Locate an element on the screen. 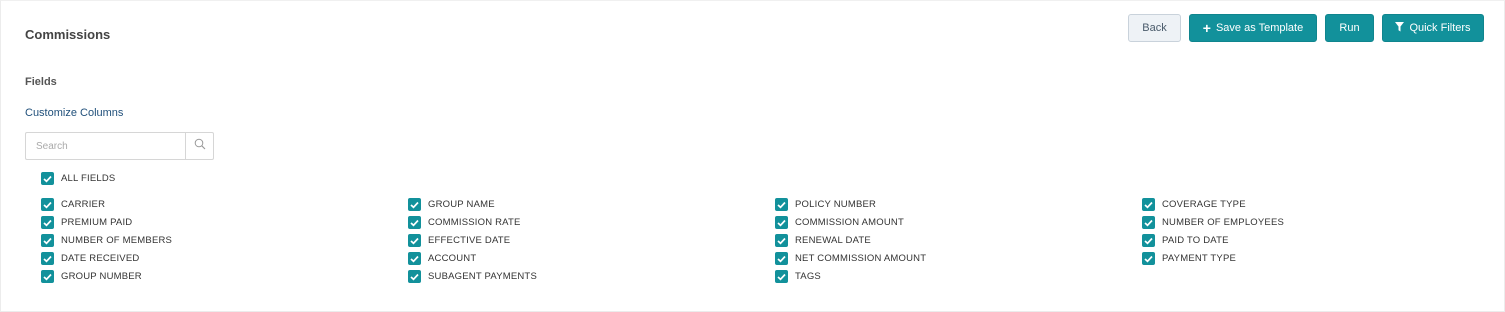 The image size is (1505, 312). field-checkbox: NET COMMISSION AMOUNT is located at coordinates (850, 258).